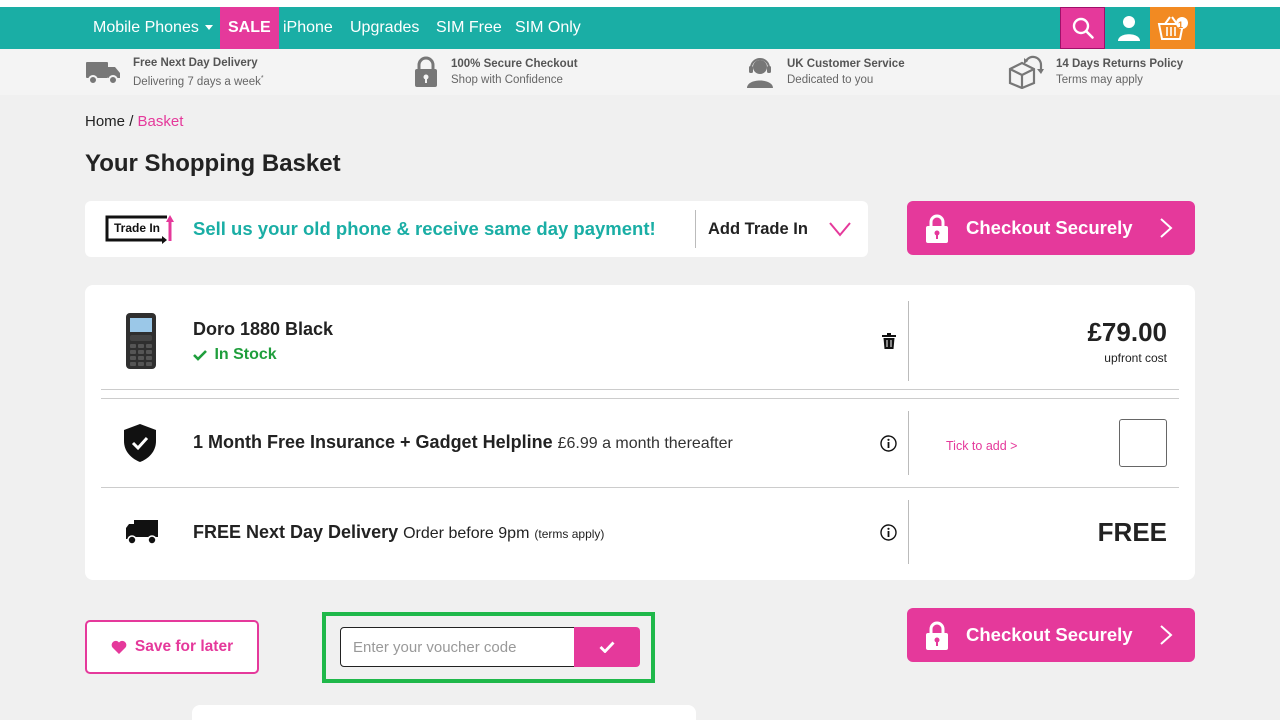 Image resolution: width=1280 pixels, height=720 pixels. Describe the element at coordinates (469, 28) in the screenshot. I see `nav-item-sim-free: SIM Free` at that location.